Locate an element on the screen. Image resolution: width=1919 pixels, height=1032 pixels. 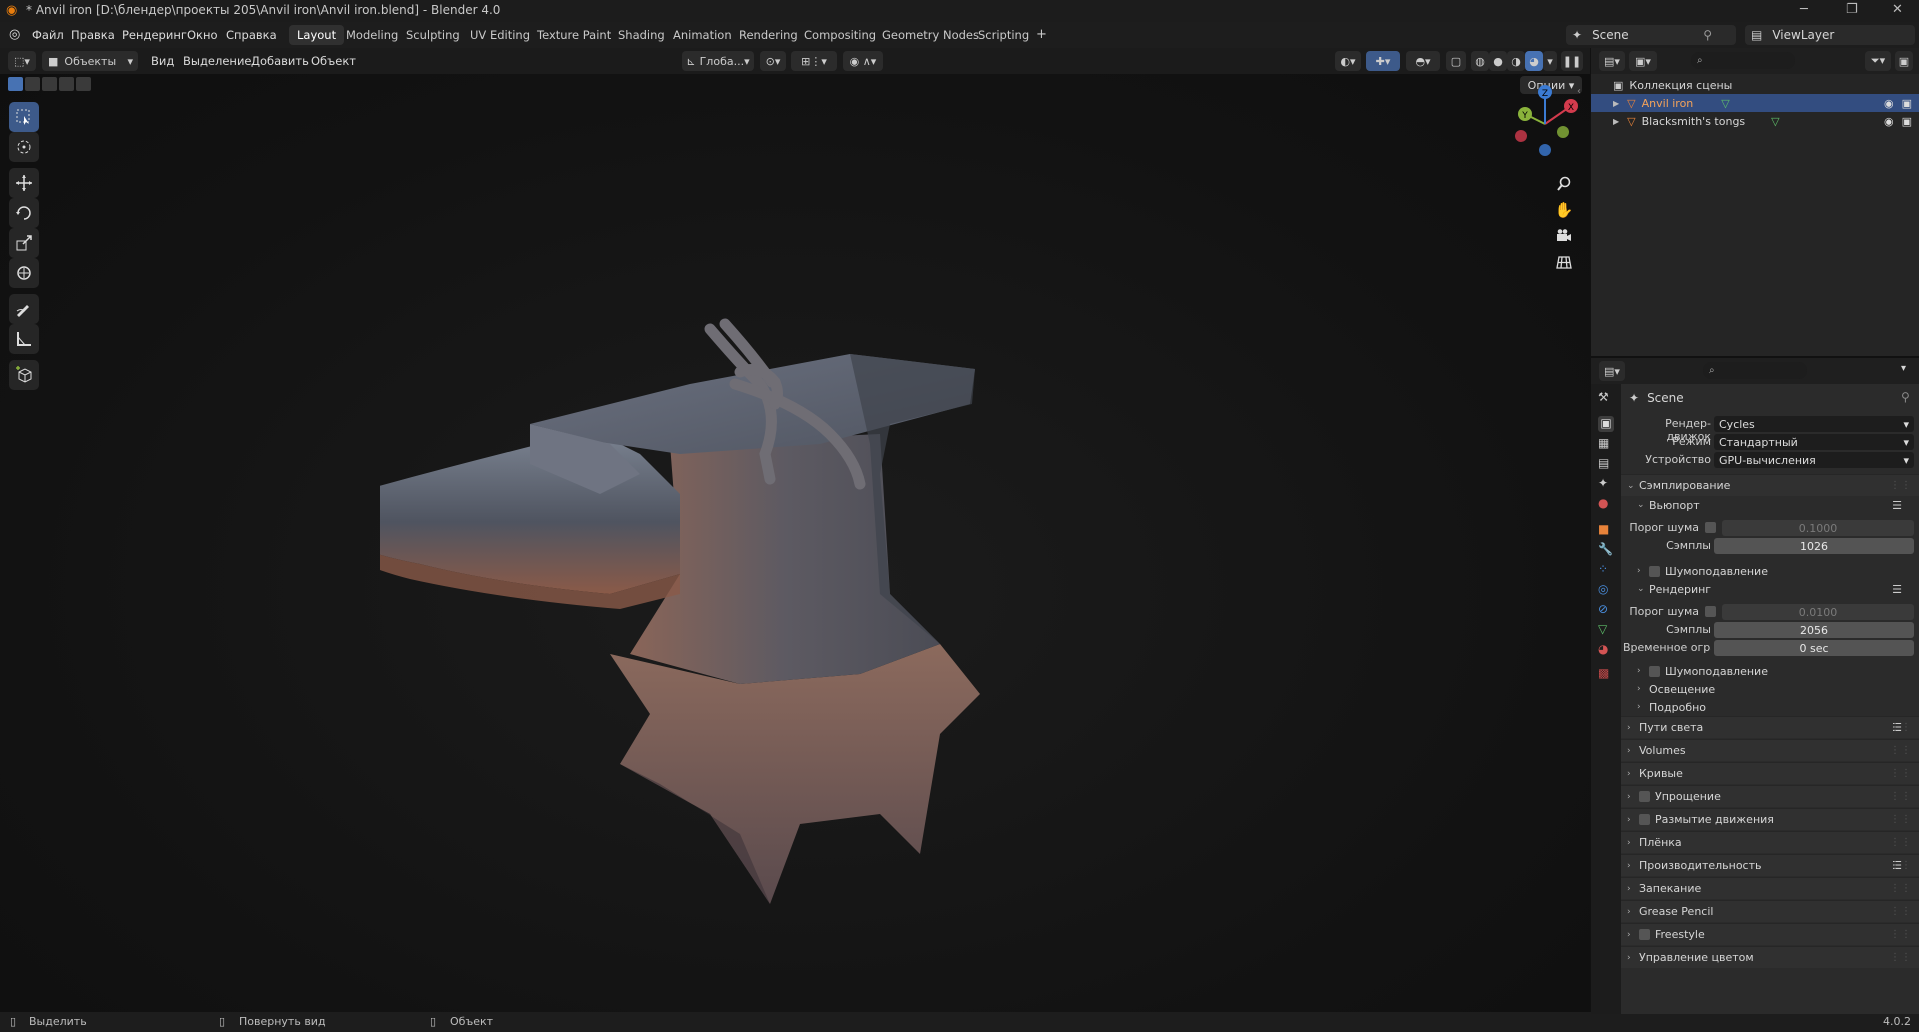
particles-tab-icon: ⁘ is located at coordinates (1606, 570).